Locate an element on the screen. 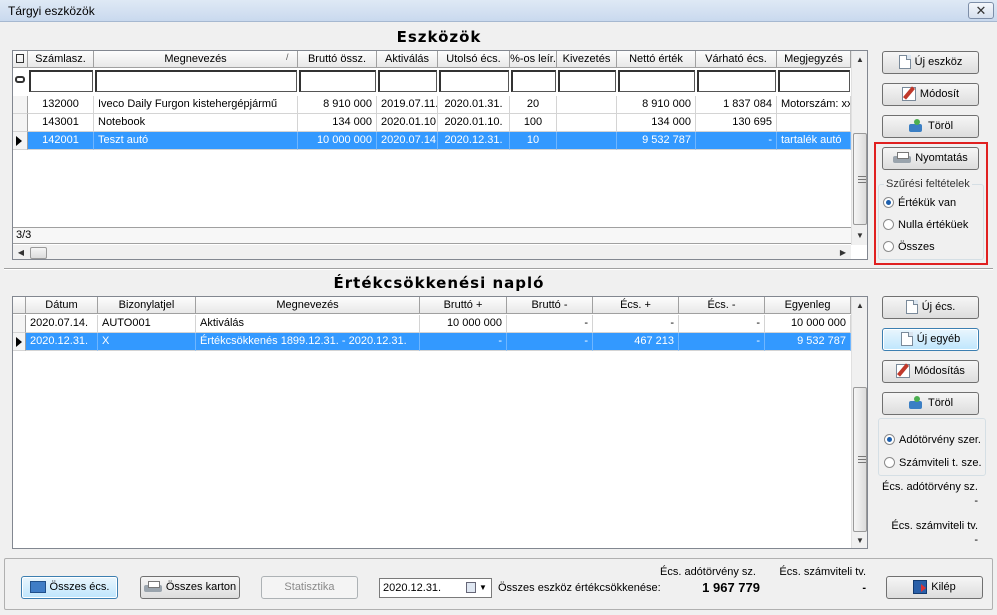 The image size is (997, 615). statistics-button: Statisztika is located at coordinates (309, 587).